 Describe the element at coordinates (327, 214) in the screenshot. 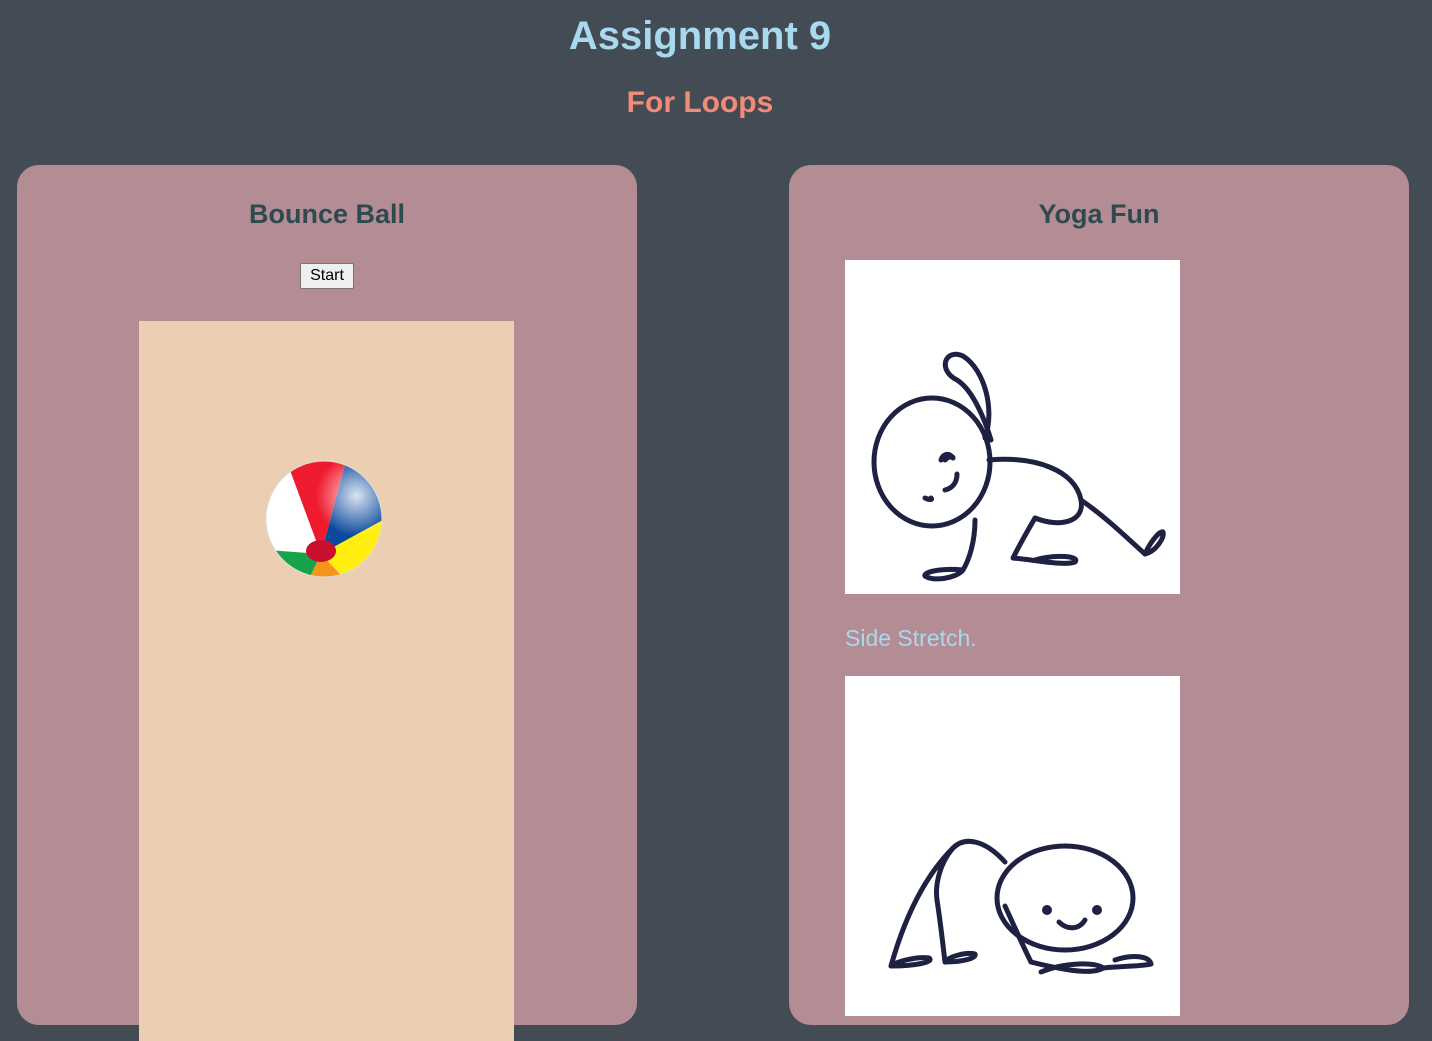

I see `bounce-ball-title: Bounce Ball` at that location.